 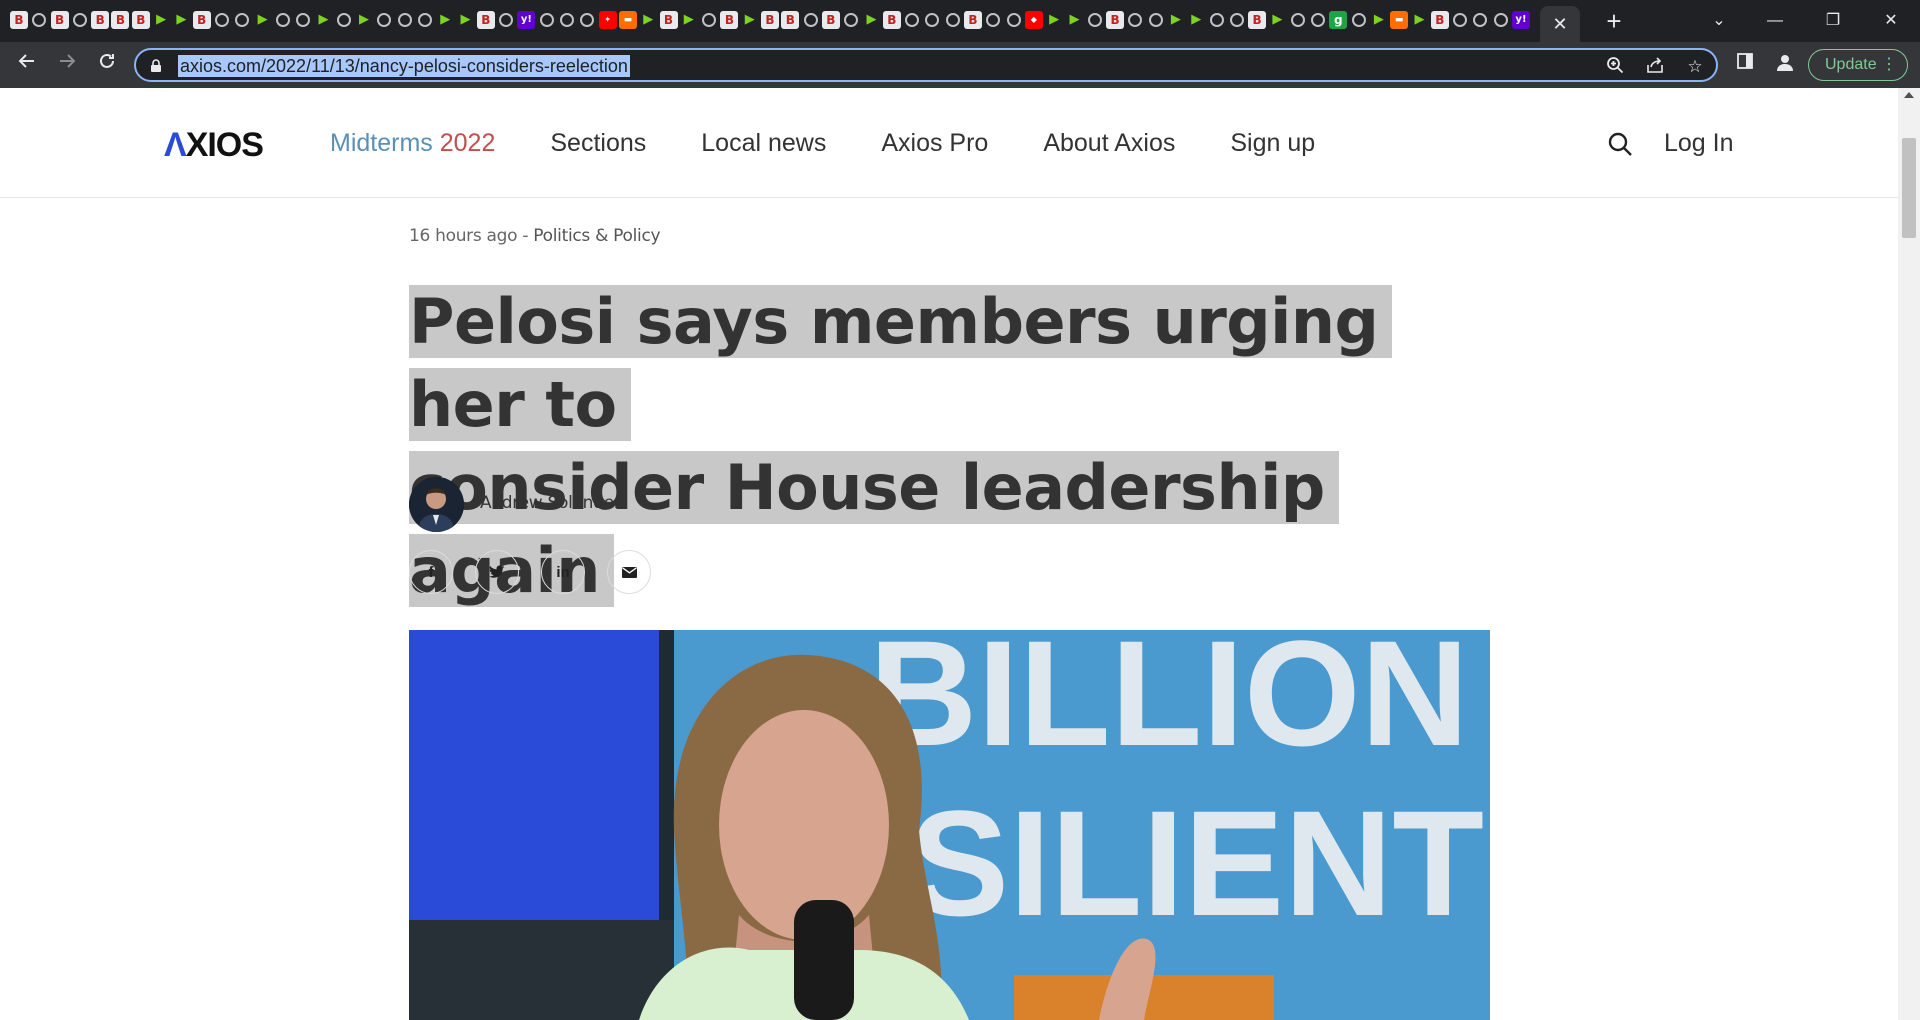 What do you see at coordinates (1614, 22) in the screenshot?
I see `new-tab-button: +` at bounding box center [1614, 22].